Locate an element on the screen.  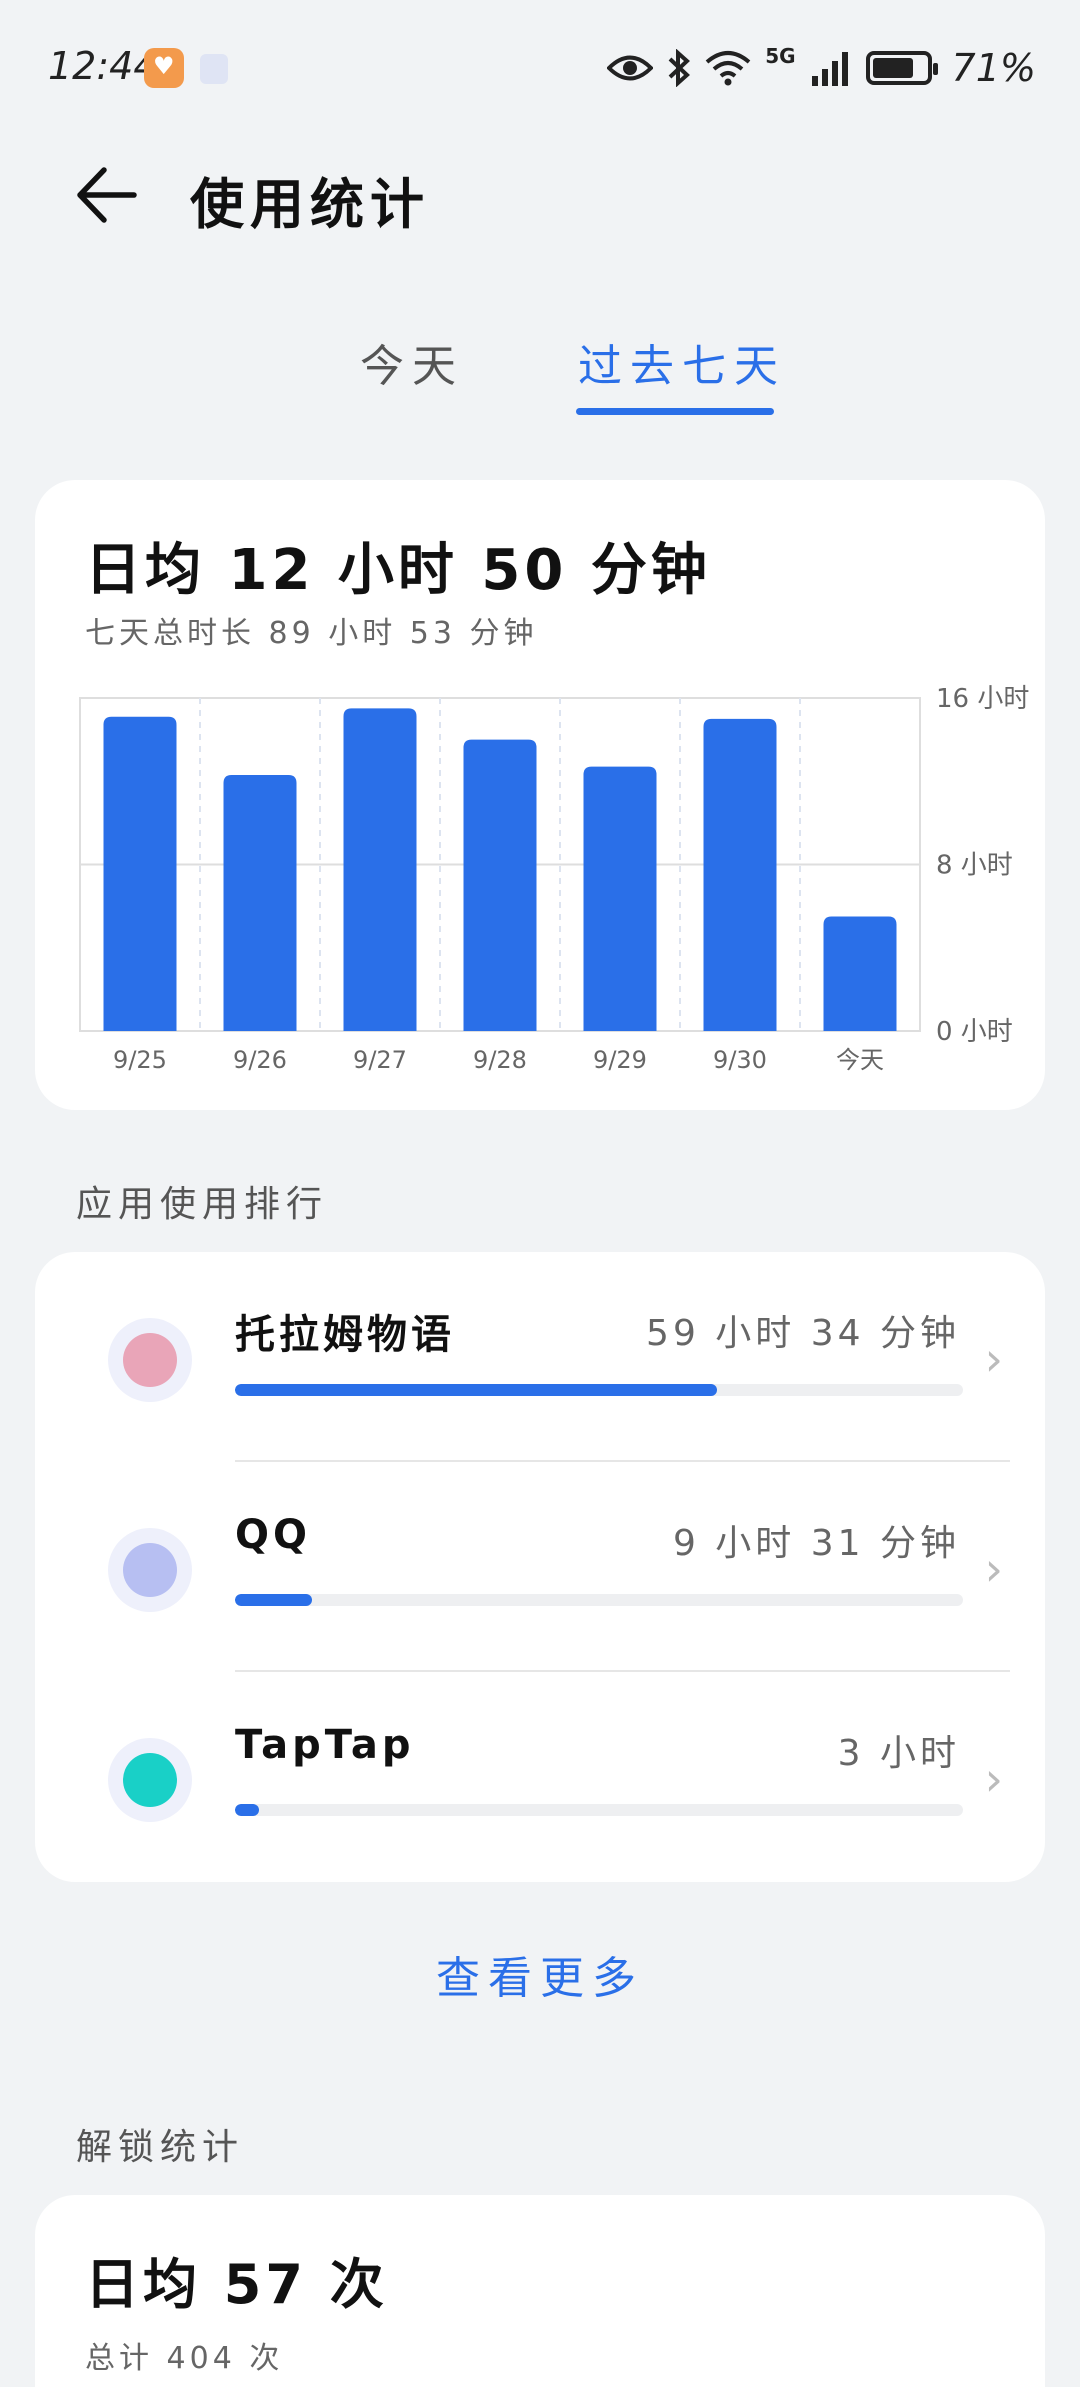
y-tick-label: 16 小时 is located at coordinates (982, 699).